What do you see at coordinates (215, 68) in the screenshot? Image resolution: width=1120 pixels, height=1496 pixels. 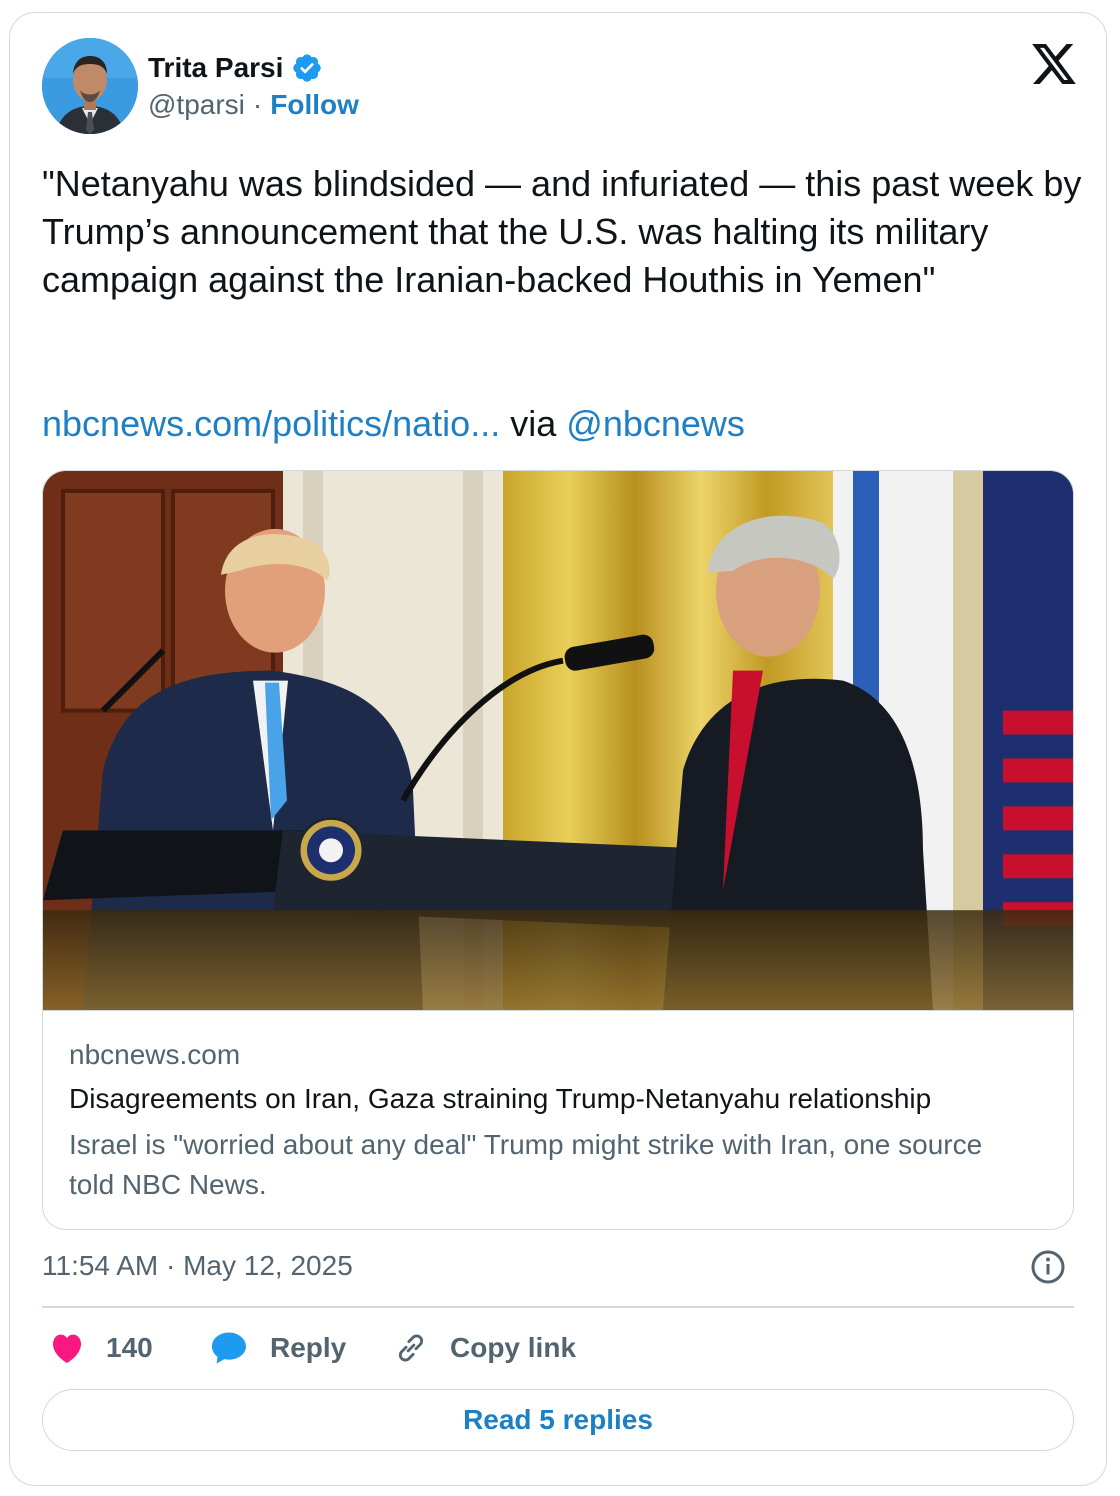 I see `author-name: Trita Parsi` at bounding box center [215, 68].